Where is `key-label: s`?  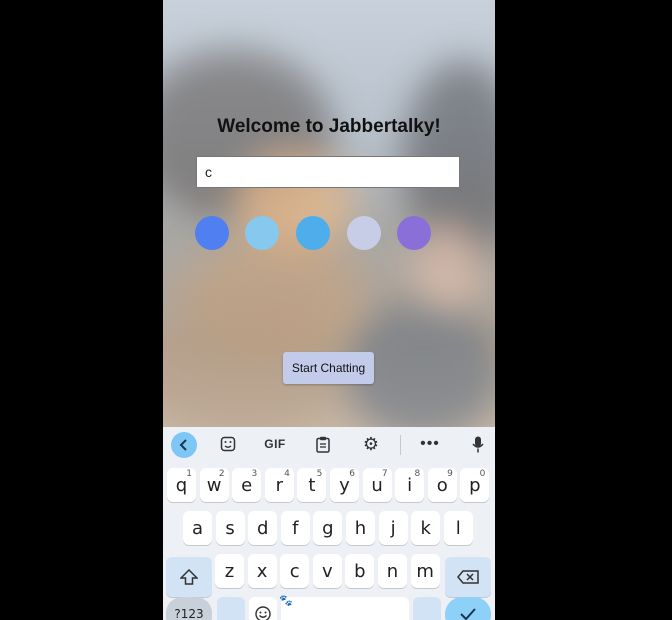 key-label: s is located at coordinates (230, 528).